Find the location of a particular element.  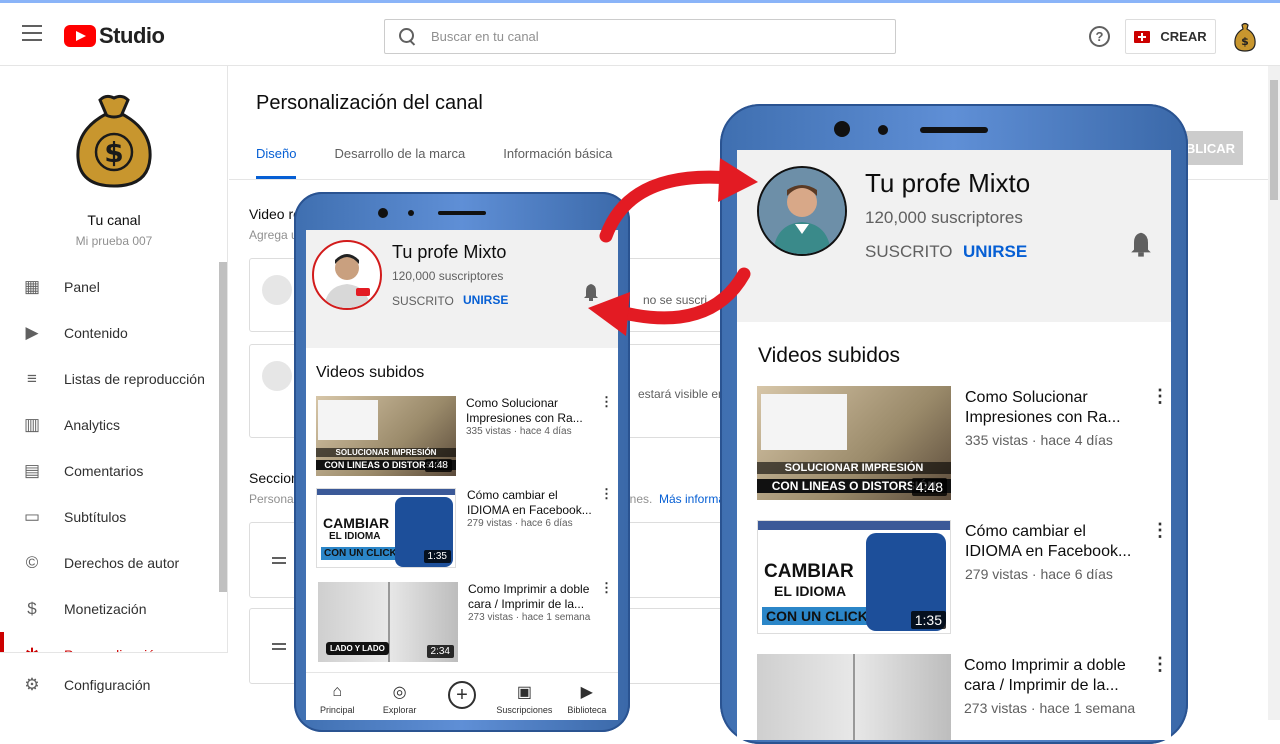

tab-design: Diseño is located at coordinates (276, 162).